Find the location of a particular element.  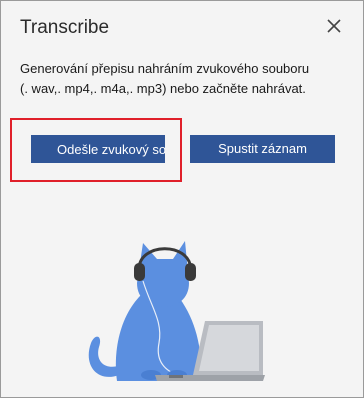

start-recording-label: Spustit záznam is located at coordinates (262, 148).